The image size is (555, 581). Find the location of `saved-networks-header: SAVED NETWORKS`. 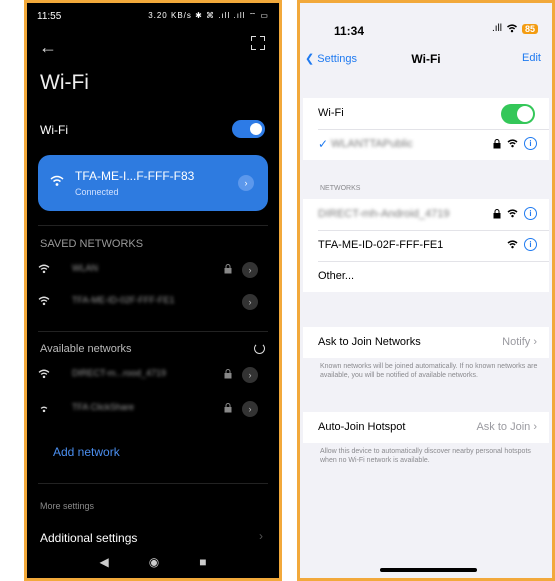

saved-networks-header: SAVED NETWORKS is located at coordinates (92, 244).